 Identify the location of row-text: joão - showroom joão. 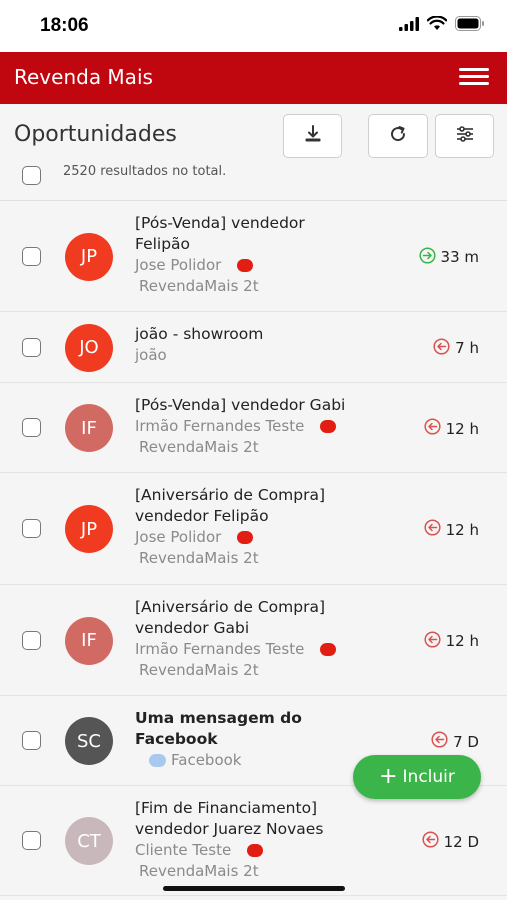
(267, 345).